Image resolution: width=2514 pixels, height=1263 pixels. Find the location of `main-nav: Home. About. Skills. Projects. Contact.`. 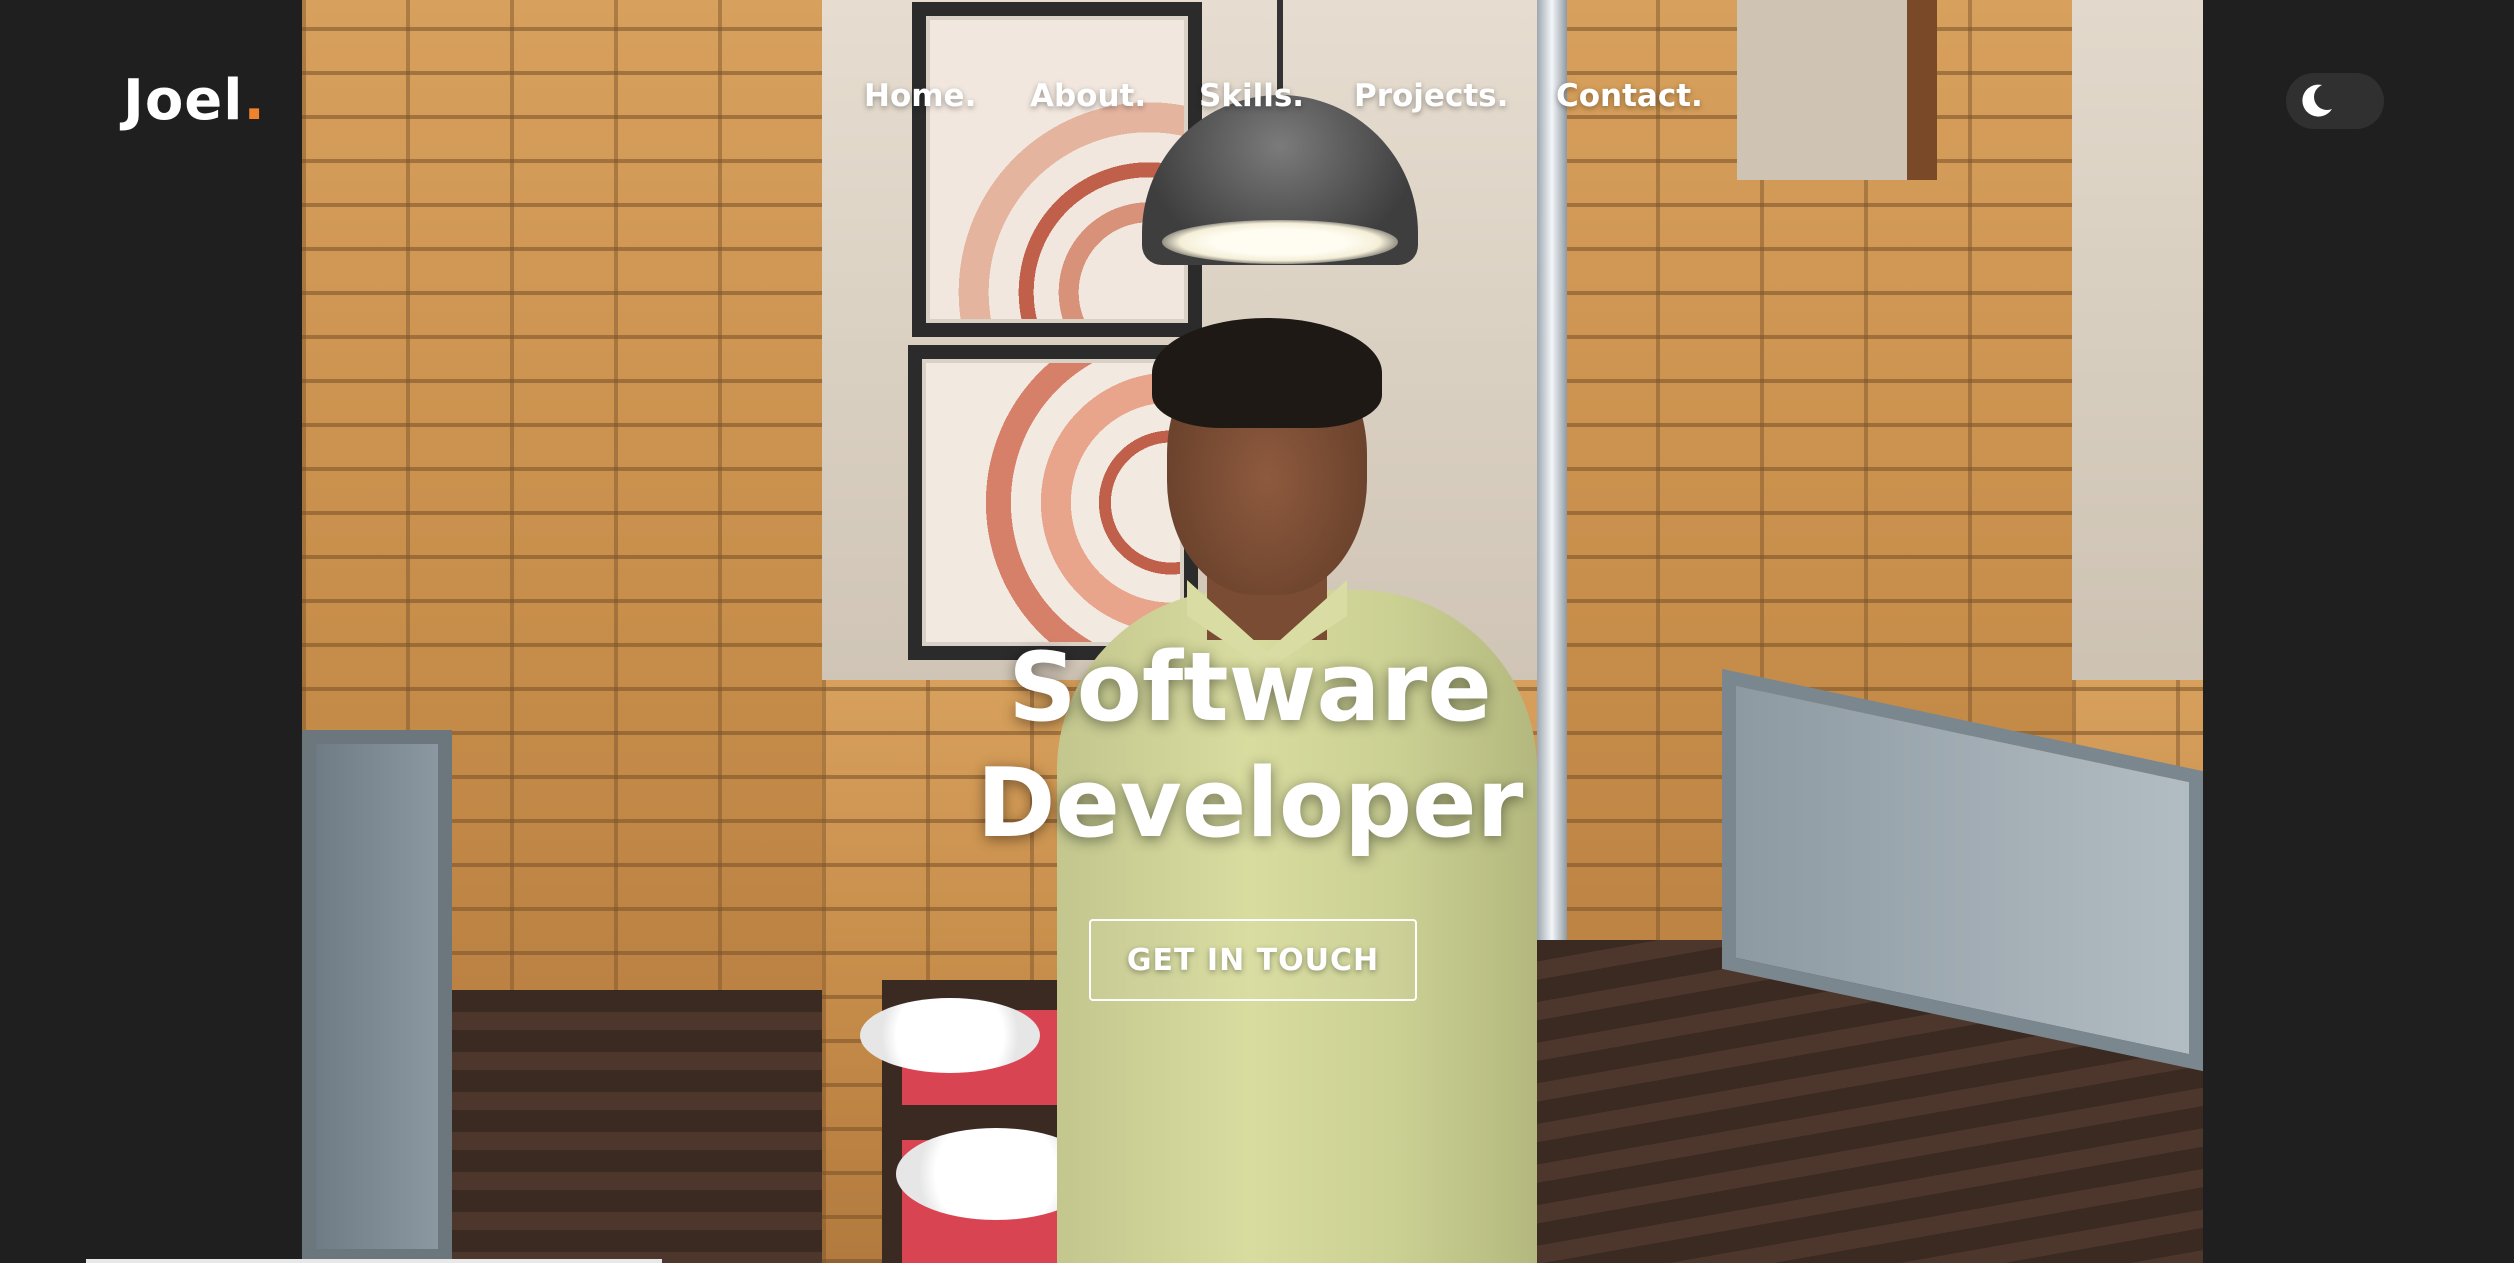

main-nav: Home. About. Skills. Projects. Contact. is located at coordinates (1257, 103).